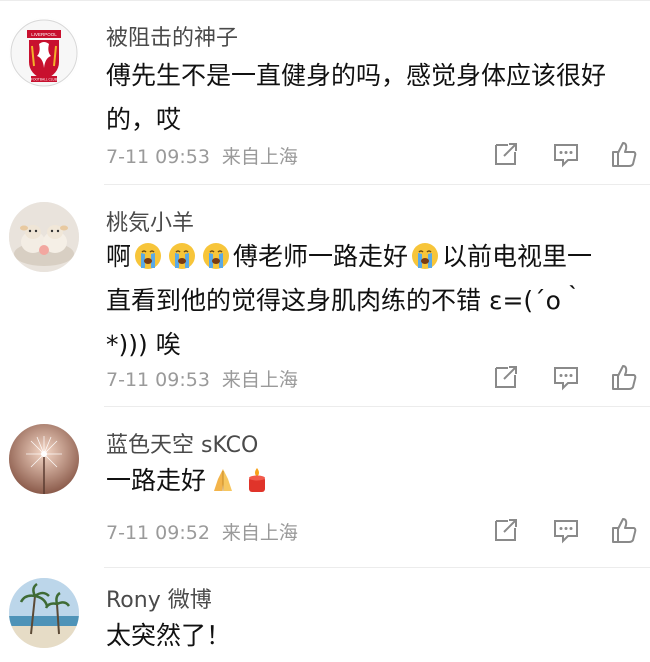 Image resolution: width=650 pixels, height=662 pixels. I want to click on svg-text: FOOTBALL CLUB, so click(44, 80).